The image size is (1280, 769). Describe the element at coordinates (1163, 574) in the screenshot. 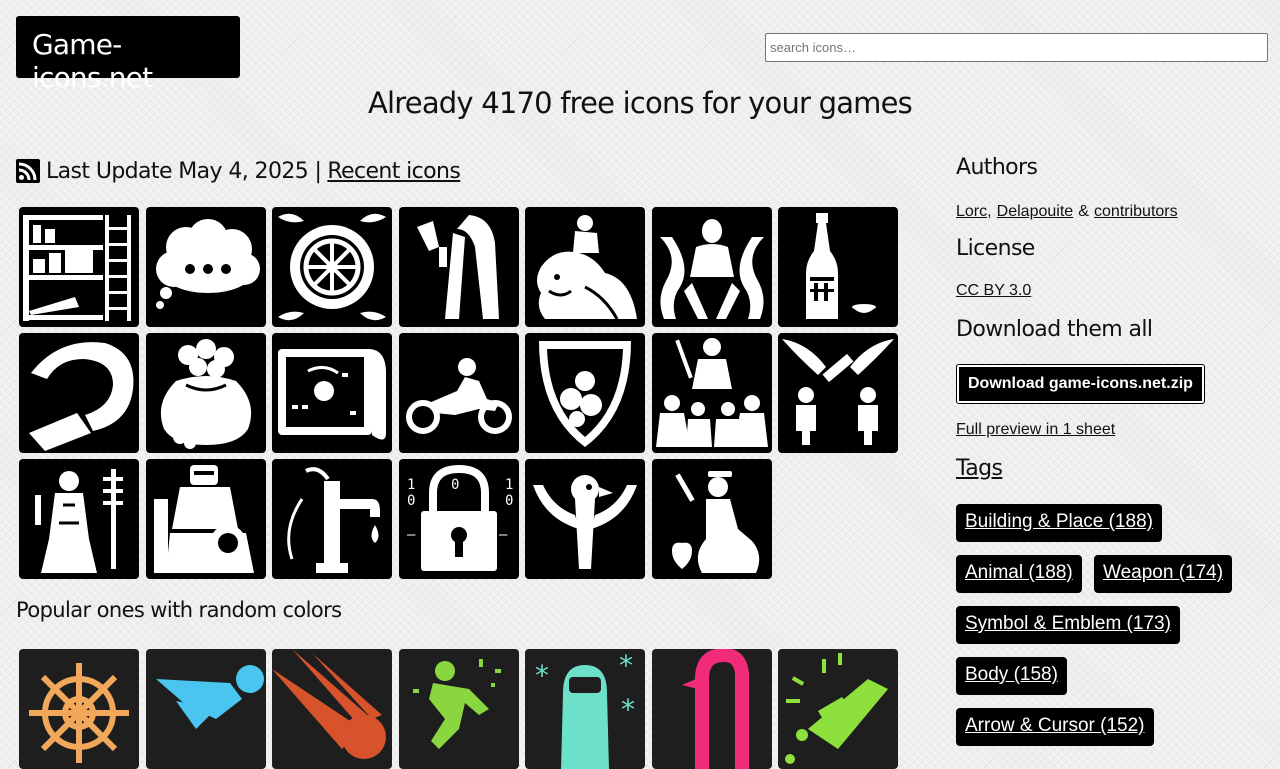

I see `tag-weapon: Weapon (174)` at that location.